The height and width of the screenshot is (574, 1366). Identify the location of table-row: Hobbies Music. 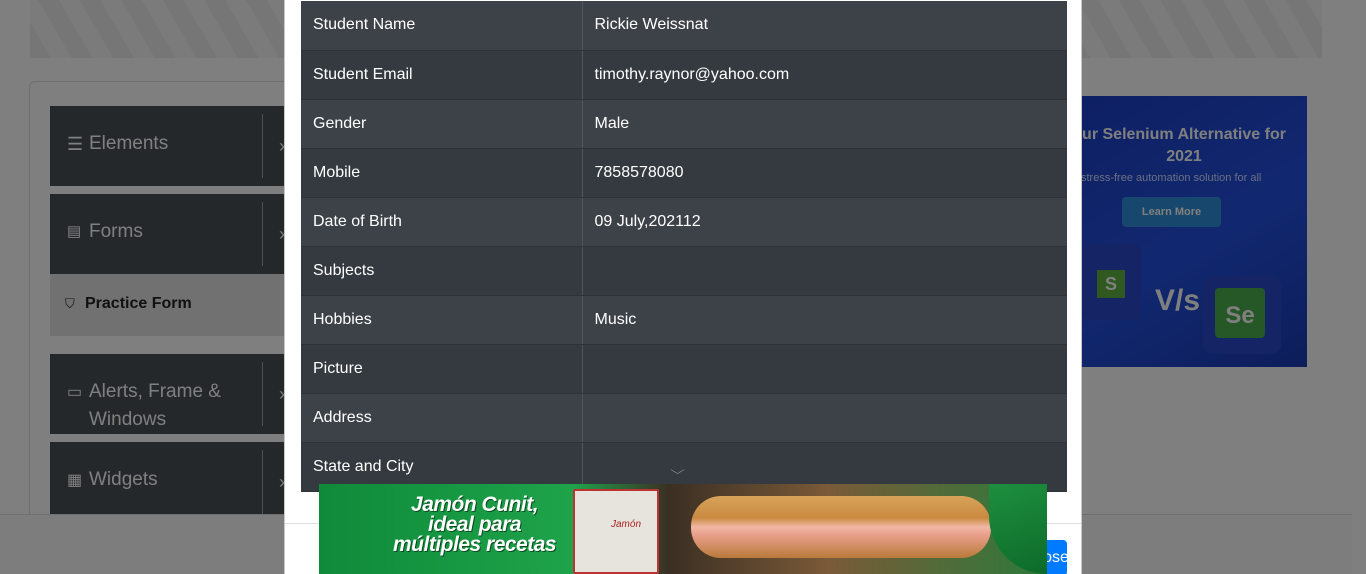
(684, 320).